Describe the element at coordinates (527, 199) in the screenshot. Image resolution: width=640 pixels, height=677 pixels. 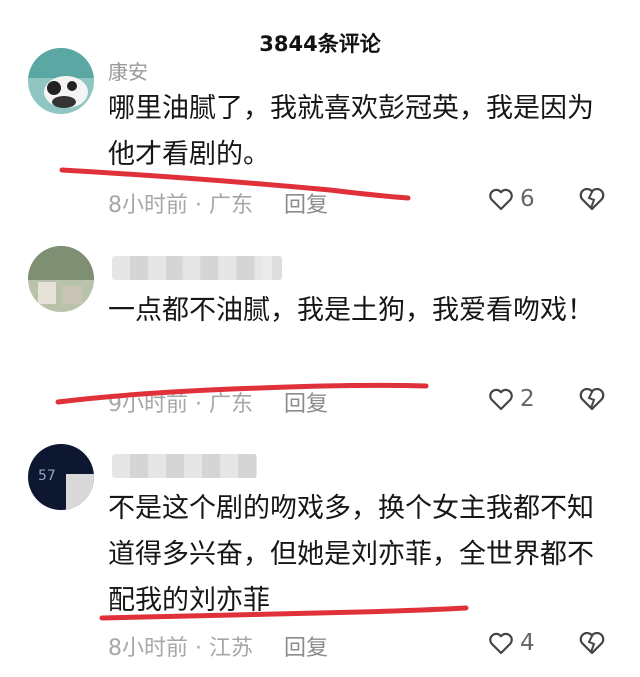
I see `like-count: 6` at that location.